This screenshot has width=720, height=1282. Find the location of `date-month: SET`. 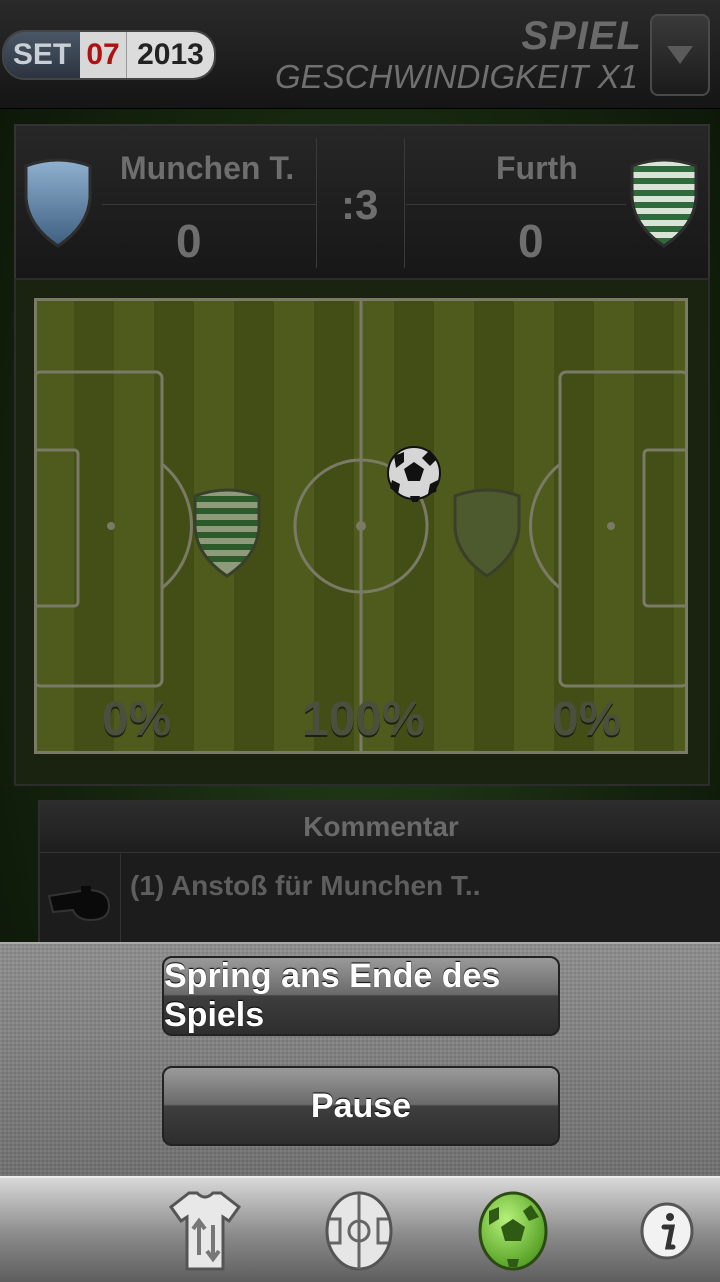

date-month: SET is located at coordinates (42, 55).